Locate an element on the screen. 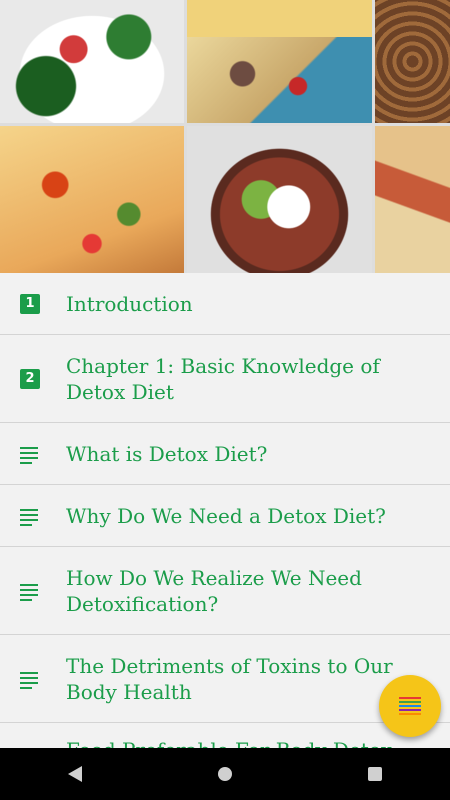 The width and height of the screenshot is (450, 800). number-badge-icon: 1 is located at coordinates (30, 303).